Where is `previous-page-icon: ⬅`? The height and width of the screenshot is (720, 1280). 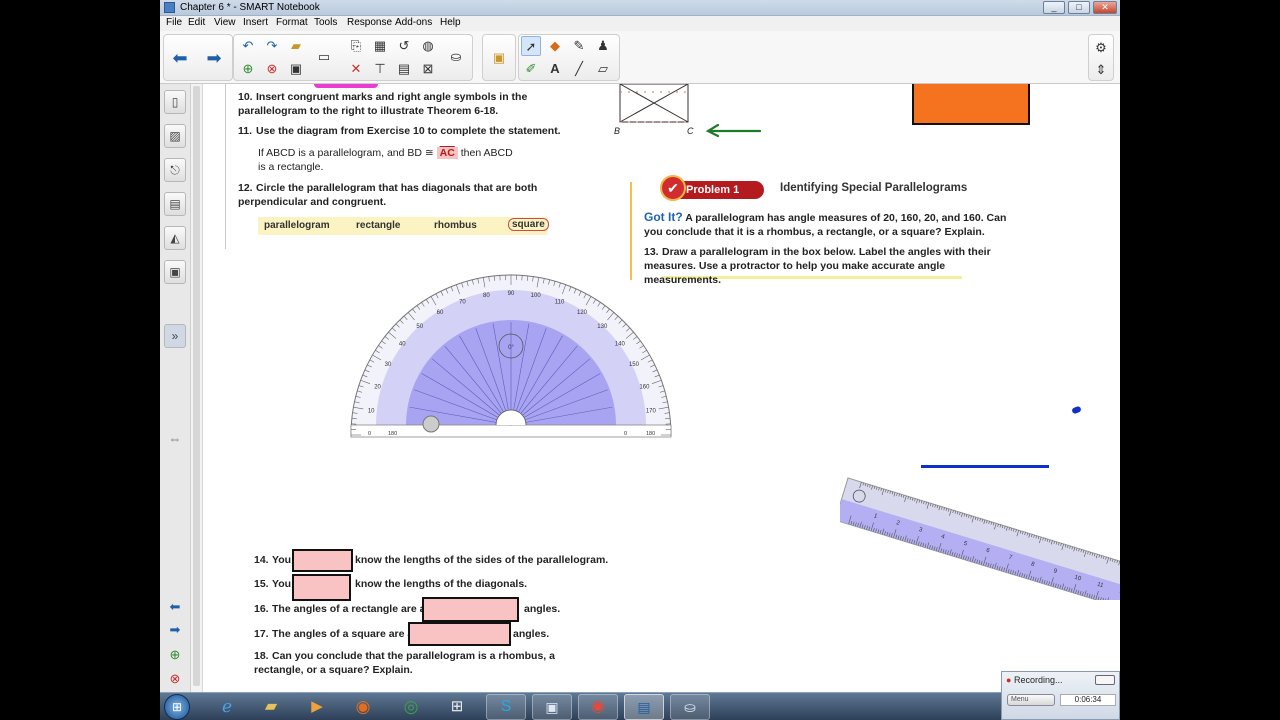
previous-page-icon: ⬅ is located at coordinates (175, 607).